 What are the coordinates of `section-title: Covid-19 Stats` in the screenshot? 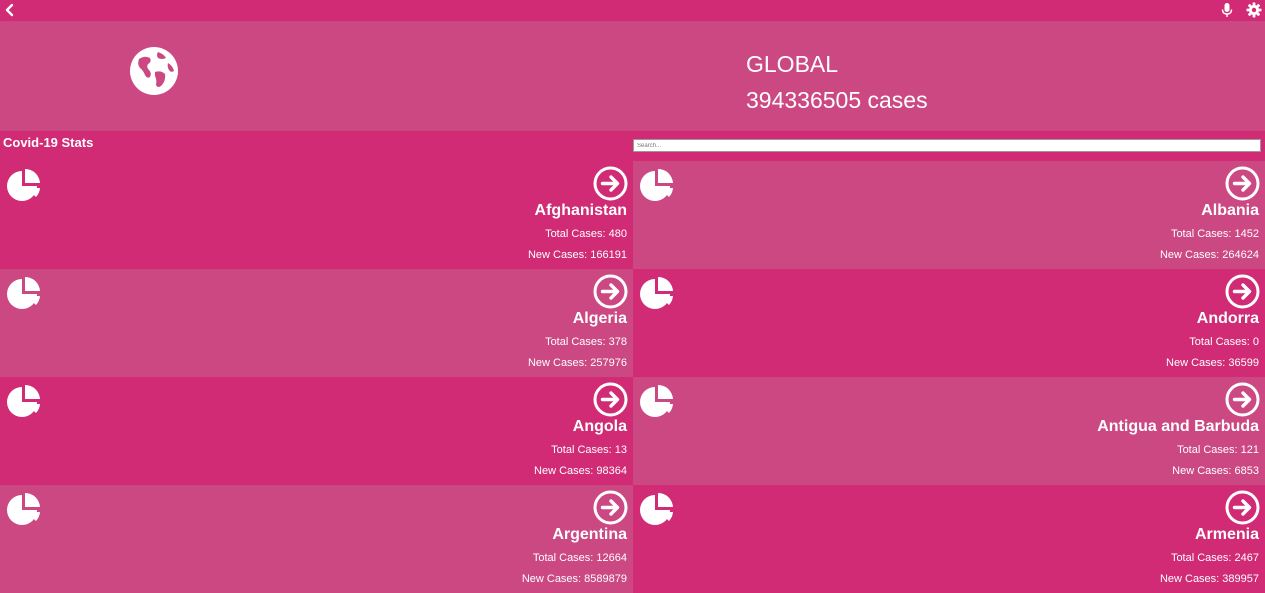 It's located at (48, 142).